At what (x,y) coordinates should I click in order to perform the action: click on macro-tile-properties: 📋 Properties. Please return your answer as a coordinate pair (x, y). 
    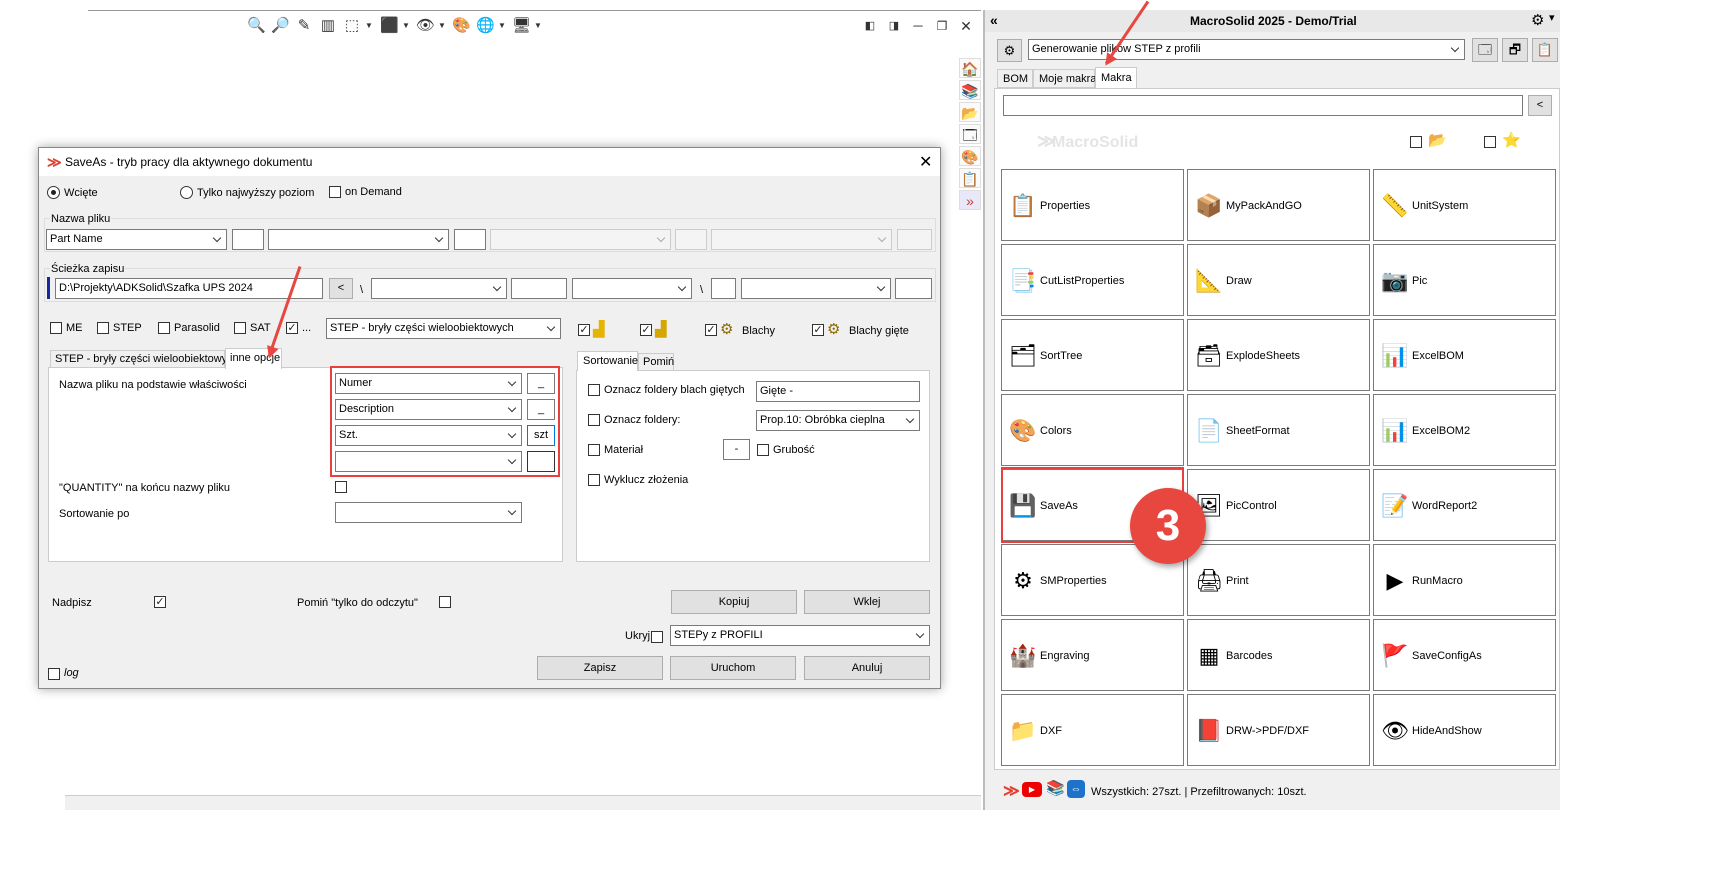
    Looking at the image, I should click on (1092, 205).